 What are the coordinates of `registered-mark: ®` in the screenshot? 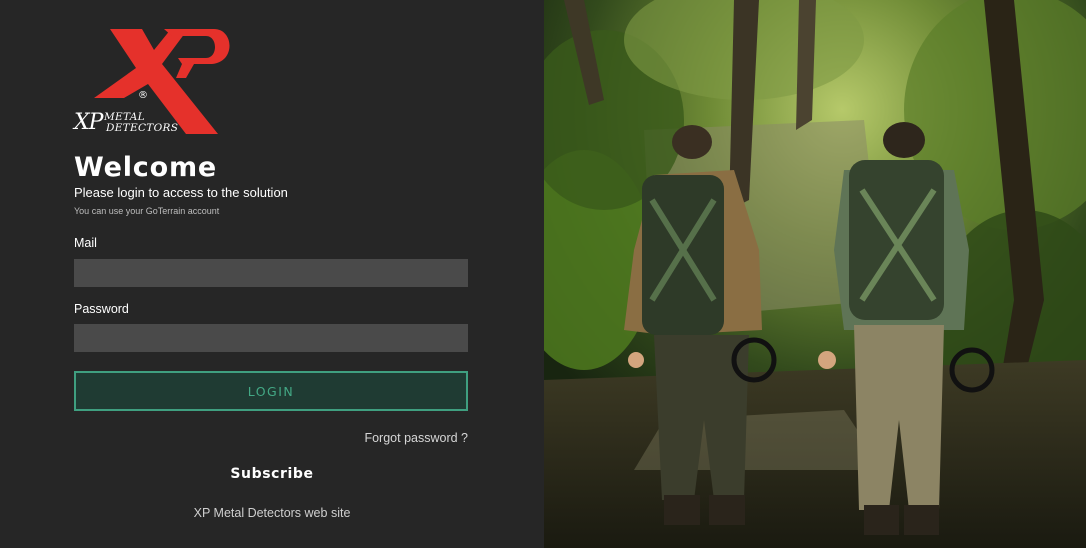 It's located at (143, 95).